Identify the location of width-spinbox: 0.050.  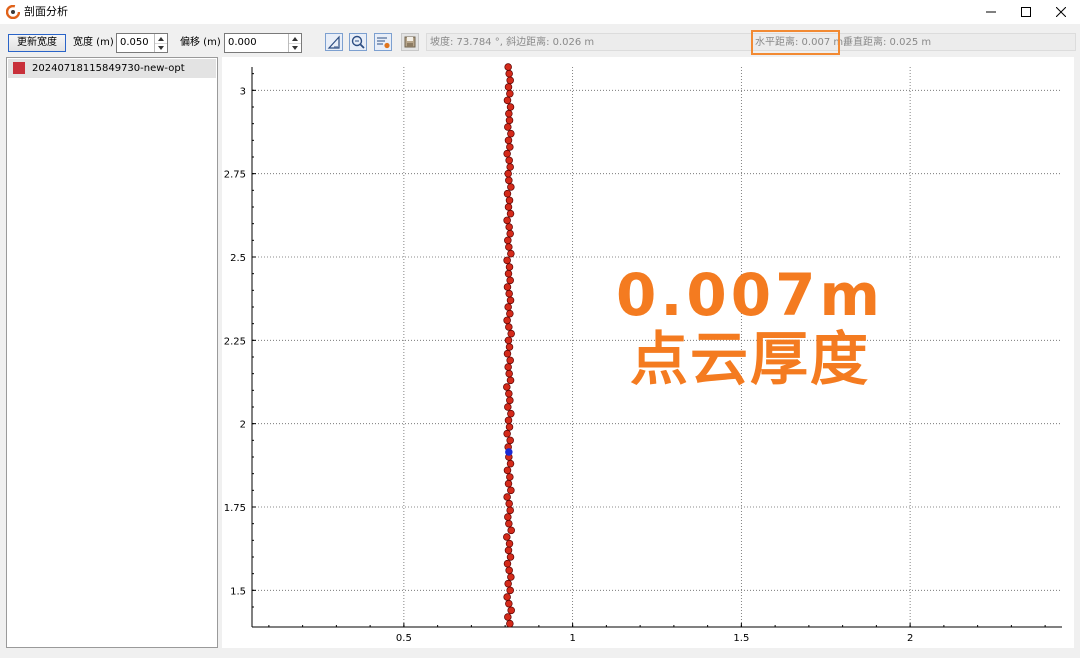
(142, 43).